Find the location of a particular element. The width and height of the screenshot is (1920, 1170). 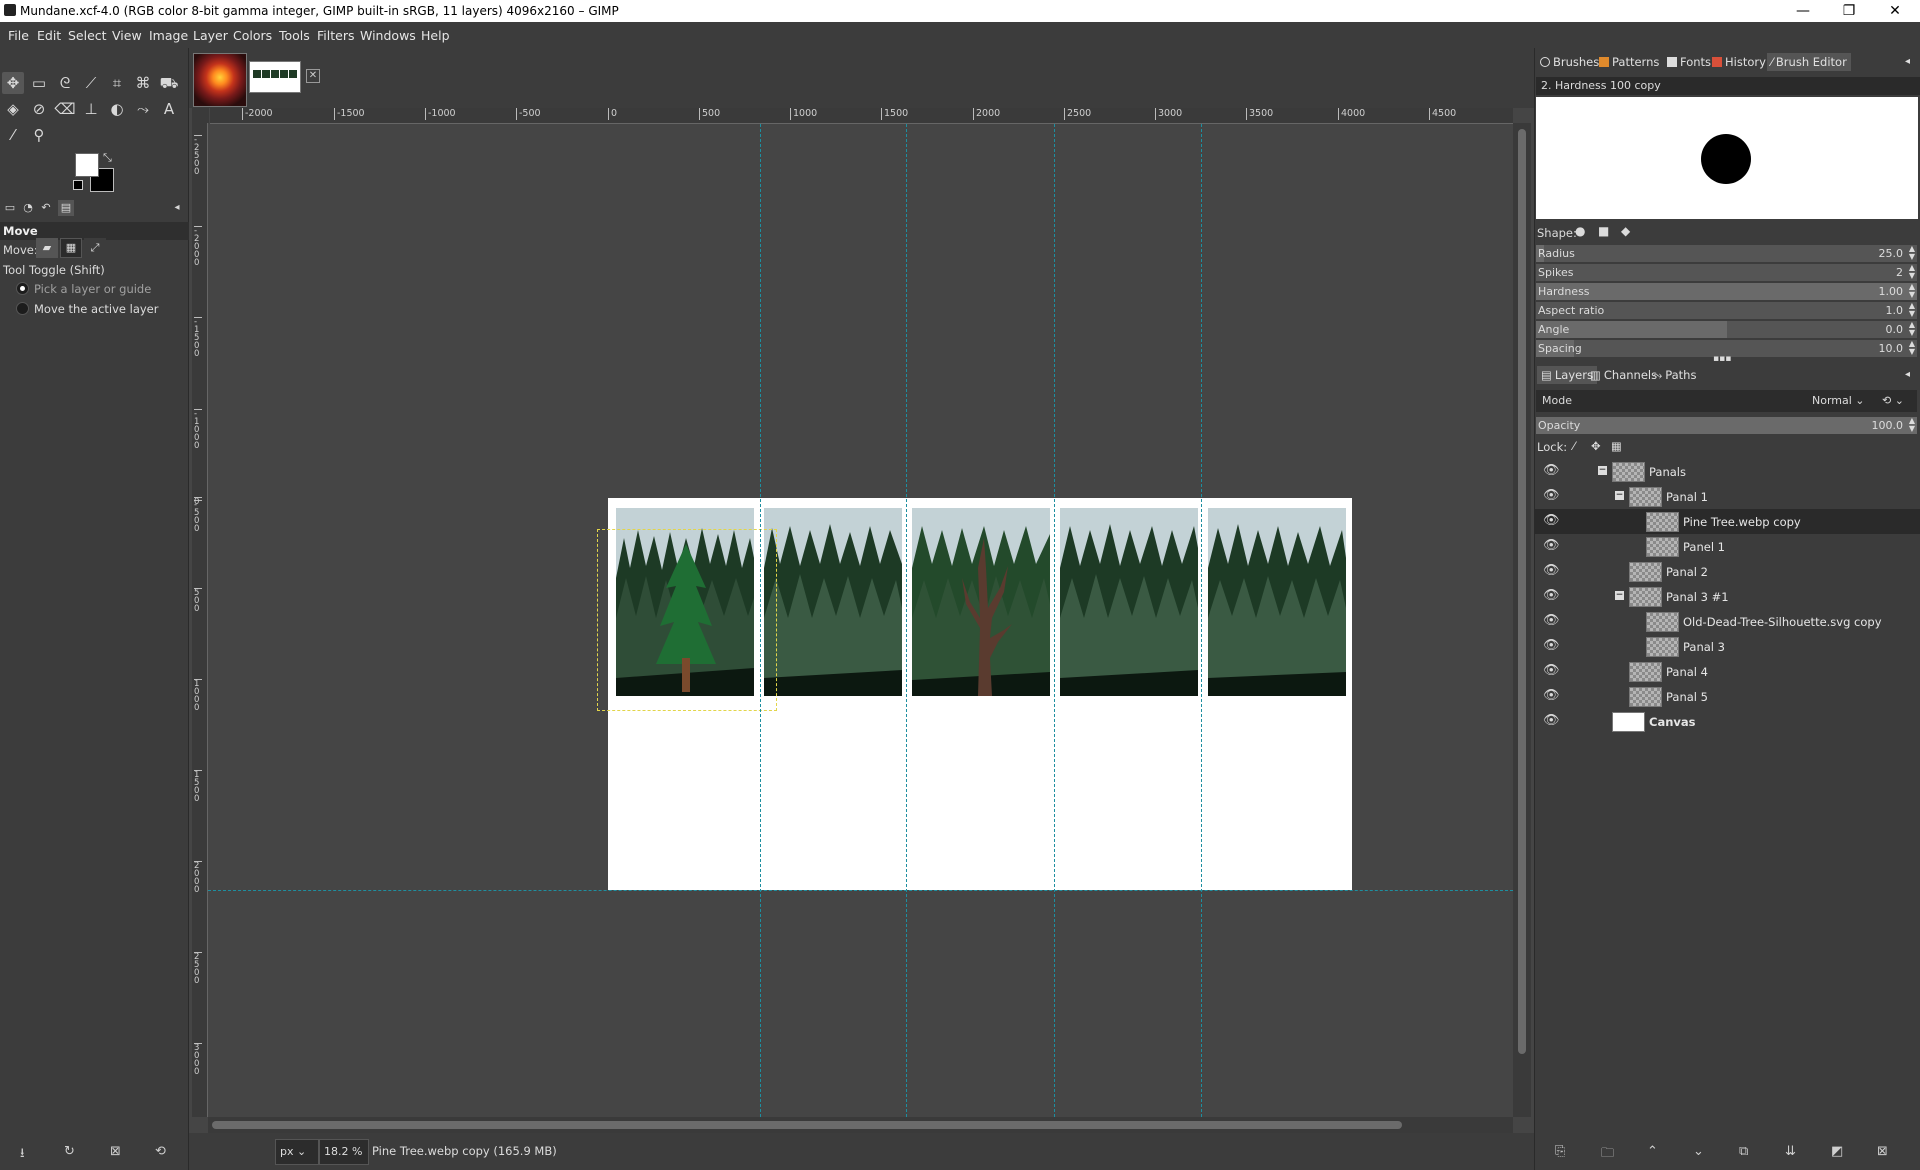

image-tab-thumbnail-fire is located at coordinates (220, 80).